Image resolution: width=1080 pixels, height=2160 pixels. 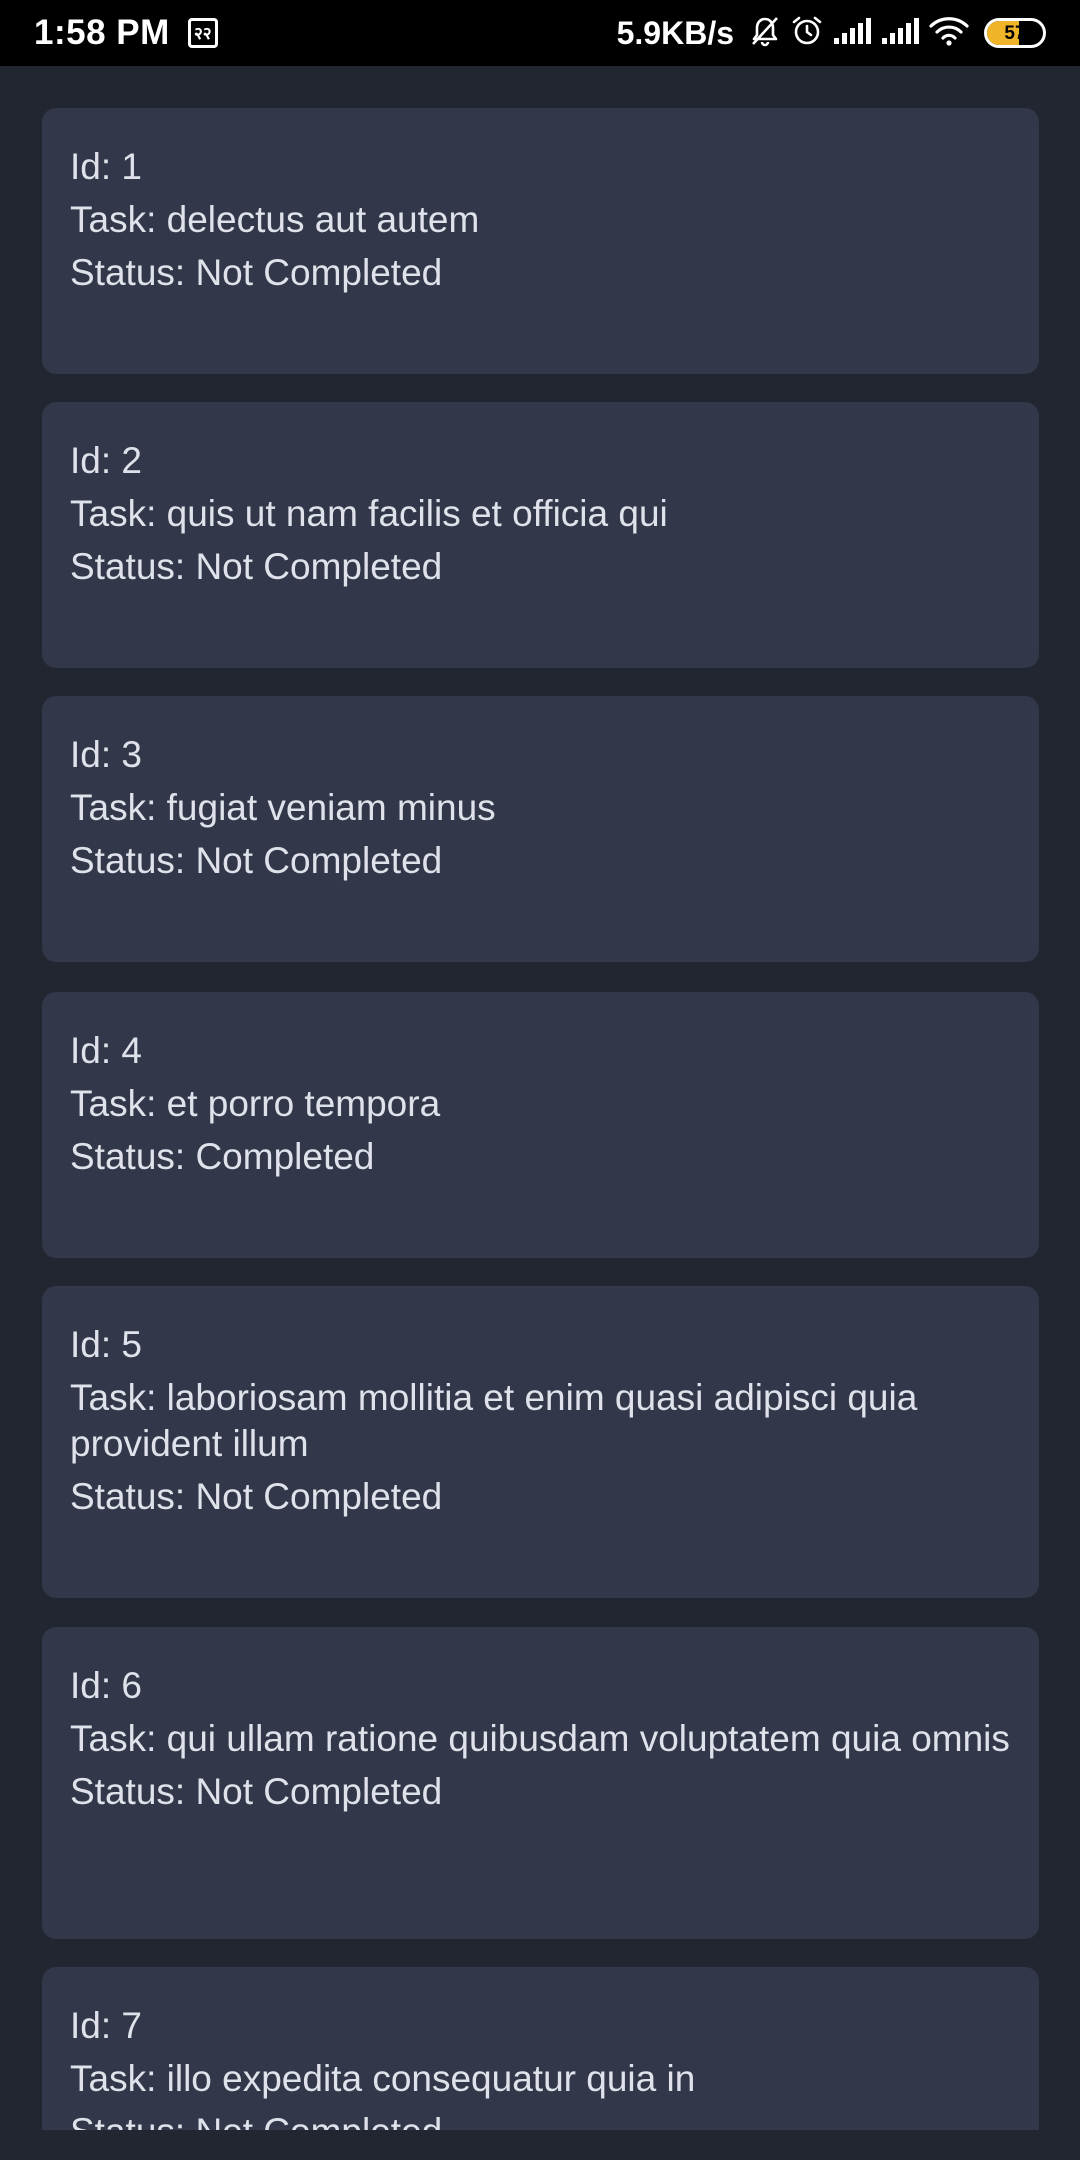 What do you see at coordinates (106, 460) in the screenshot?
I see `task-id: Id: 2` at bounding box center [106, 460].